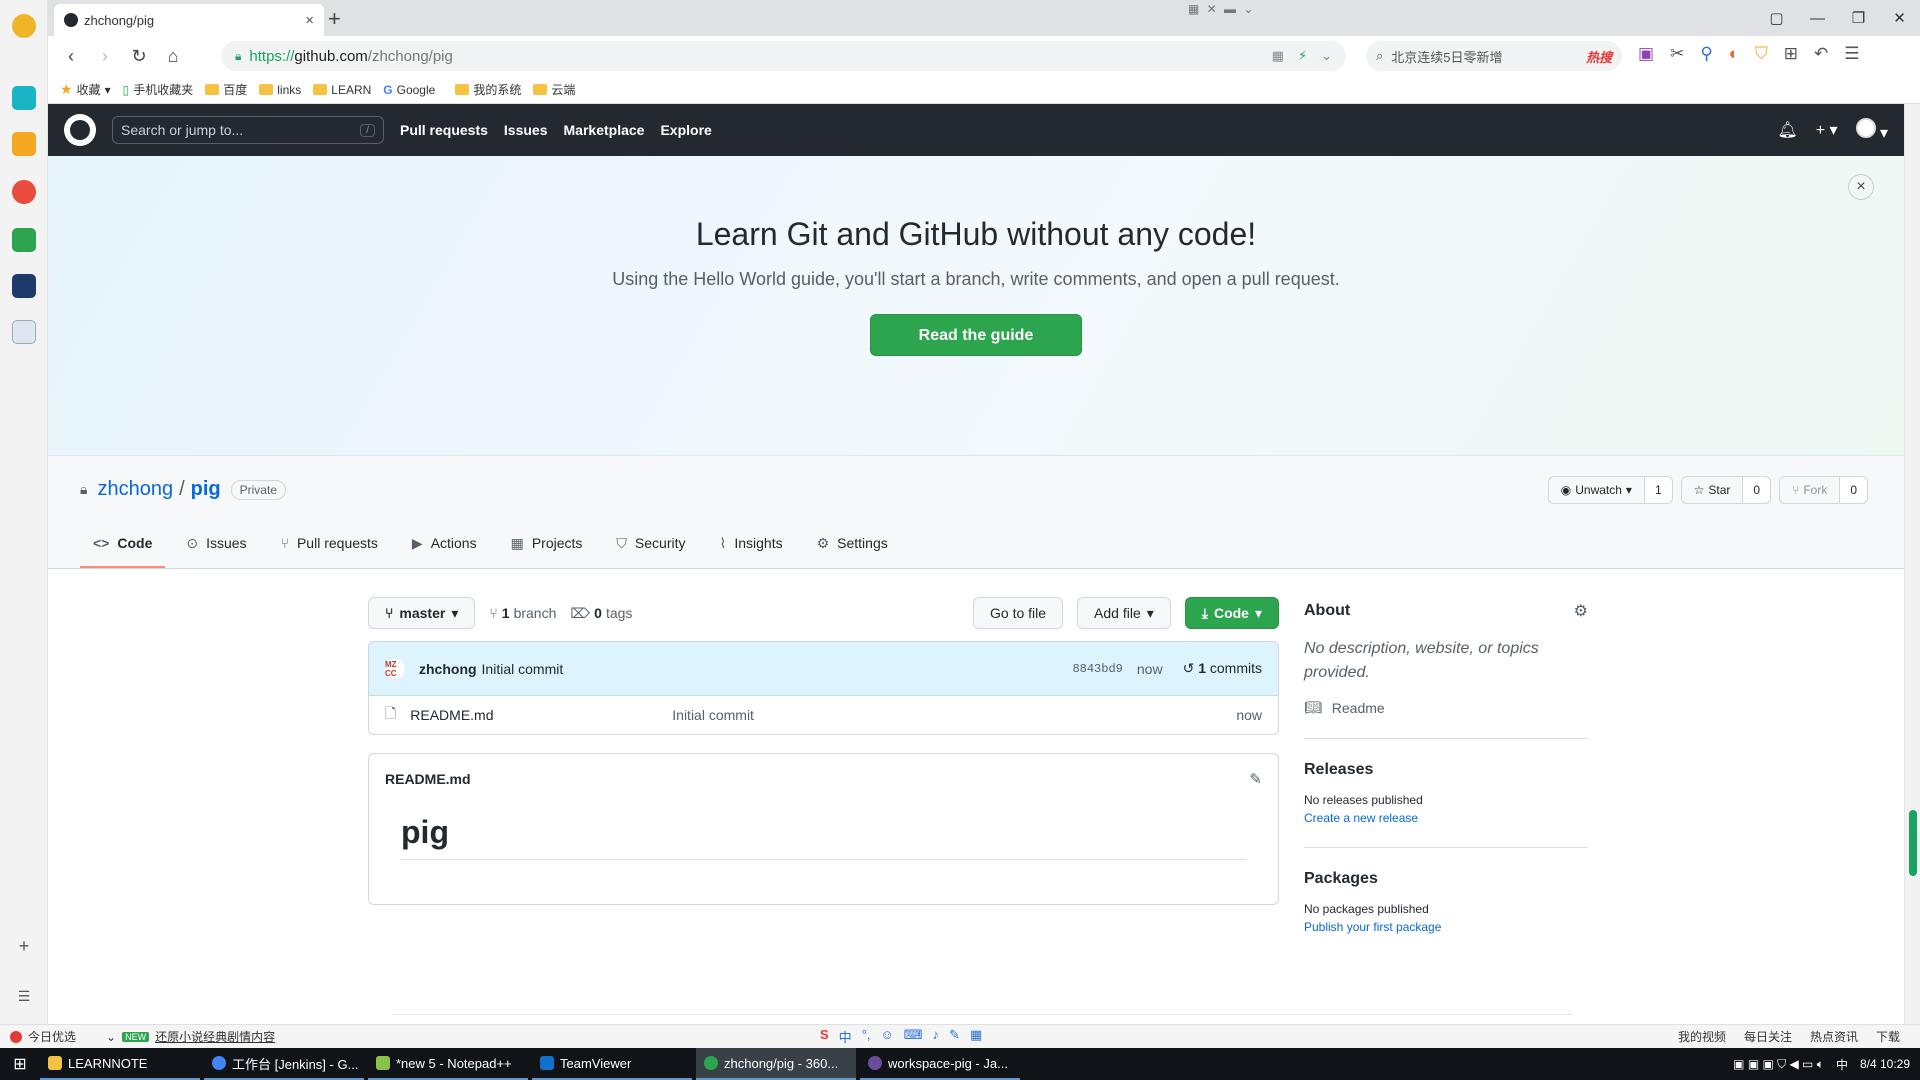  I want to click on add-file-button: Add file ▾, so click(1124, 613).